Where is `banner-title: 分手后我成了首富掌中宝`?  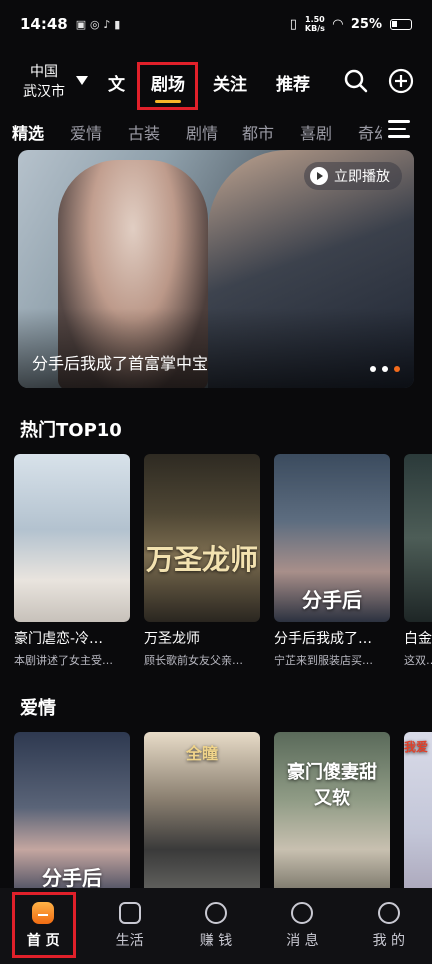
banner-title: 分手后我成了首富掌中宝 is located at coordinates (120, 363).